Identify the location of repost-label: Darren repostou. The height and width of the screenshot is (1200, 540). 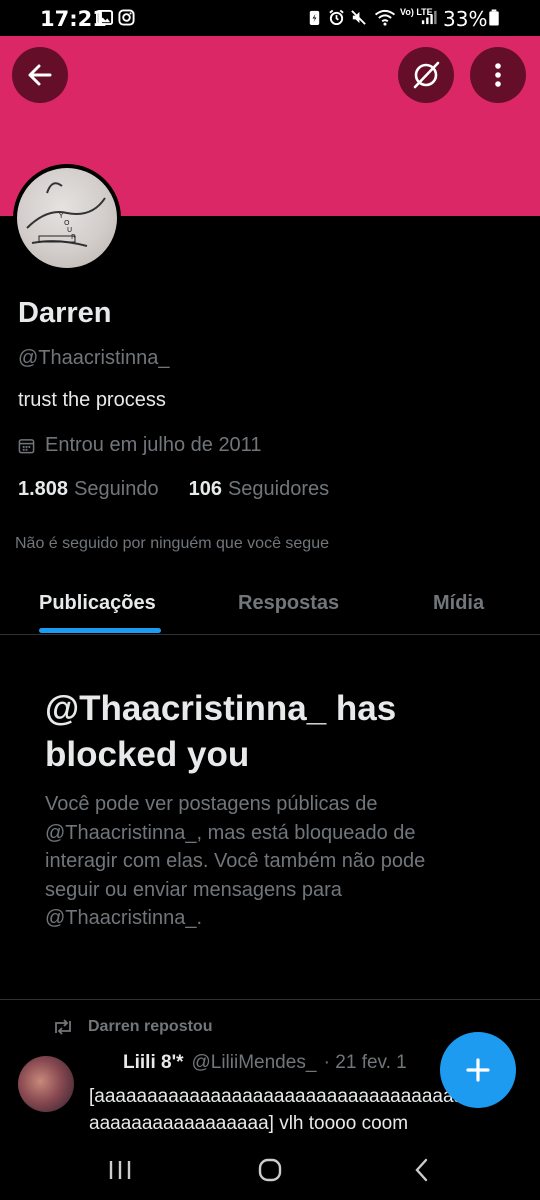
(150, 1026).